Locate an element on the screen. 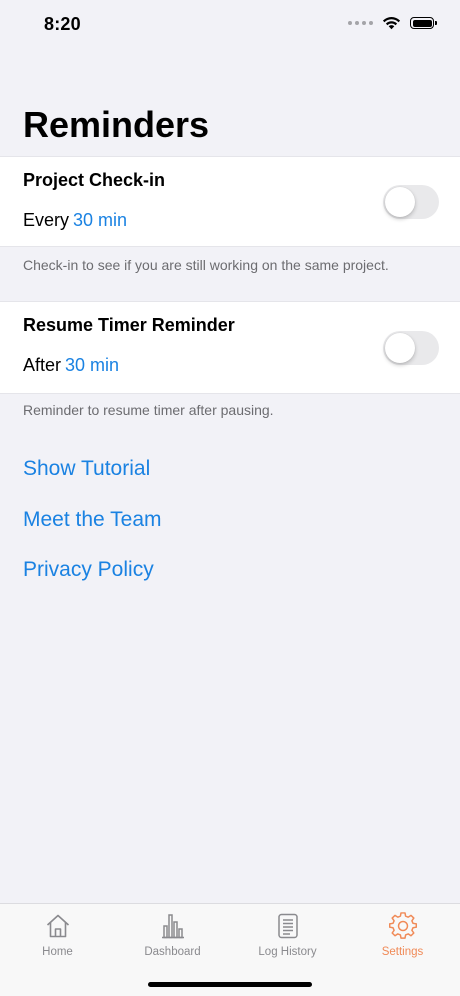 Image resolution: width=460 pixels, height=996 pixels. status-icons is located at coordinates (392, 23).